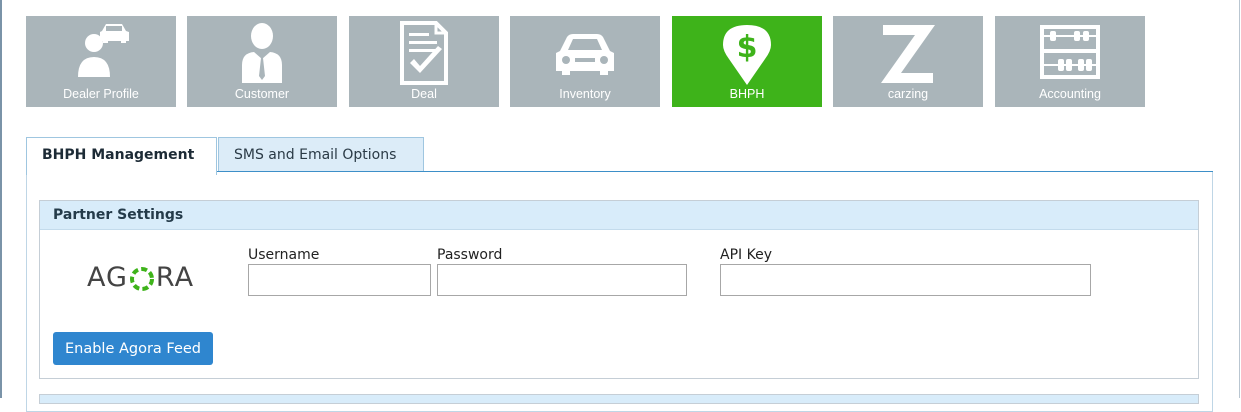  What do you see at coordinates (585, 94) in the screenshot?
I see `nav-tile-label: Inventory` at bounding box center [585, 94].